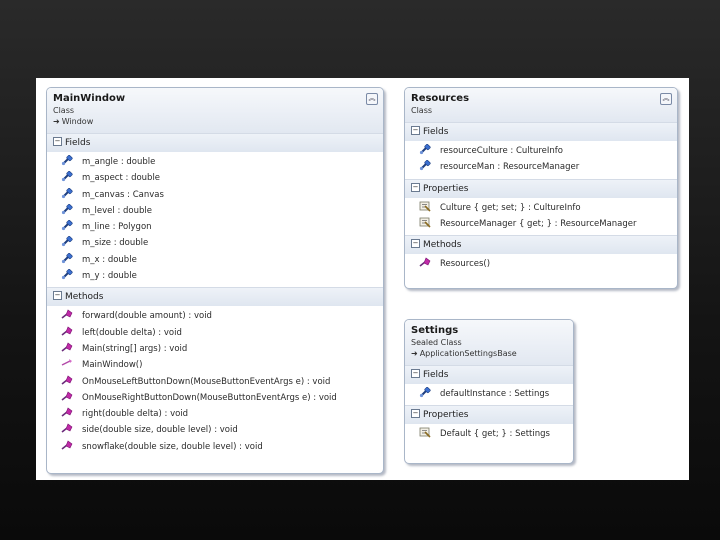 The width and height of the screenshot is (720, 540). I want to click on member-text: m_angle : double, so click(119, 162).